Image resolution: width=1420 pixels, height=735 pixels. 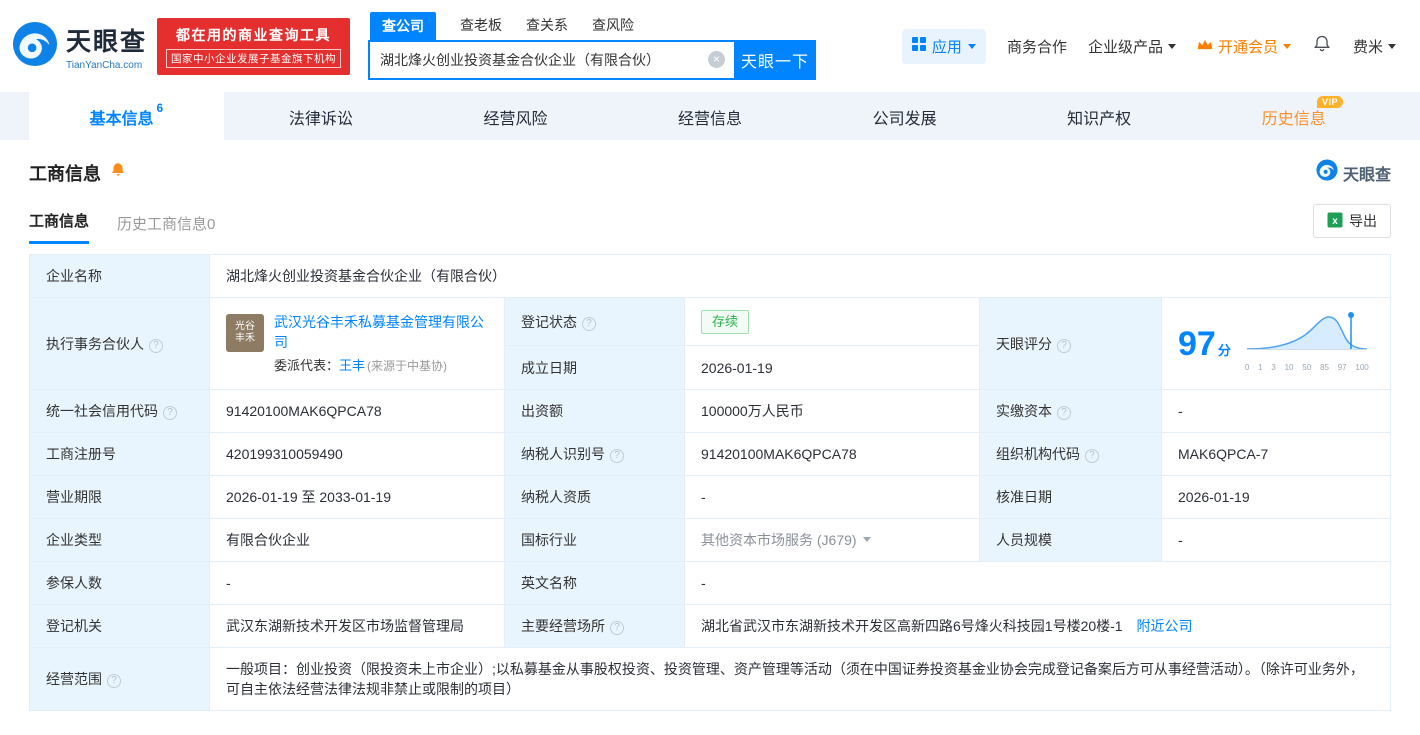 I want to click on apps-grid-icon, so click(x=918, y=46).